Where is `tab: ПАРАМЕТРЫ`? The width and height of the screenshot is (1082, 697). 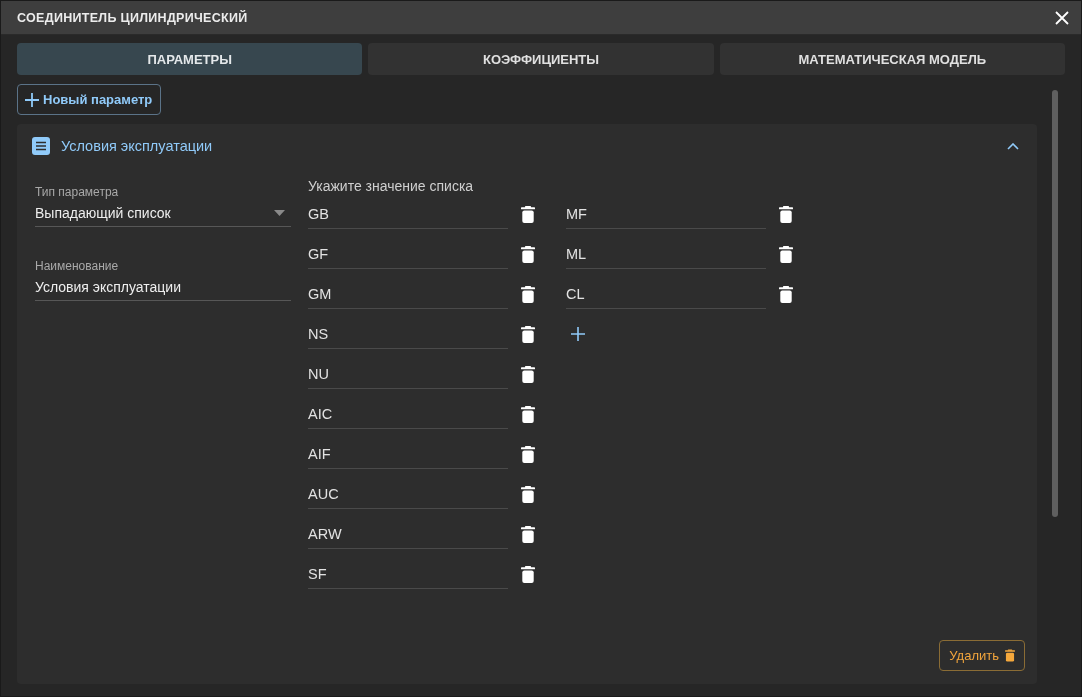
tab: ПАРАМЕТРЫ is located at coordinates (190, 59).